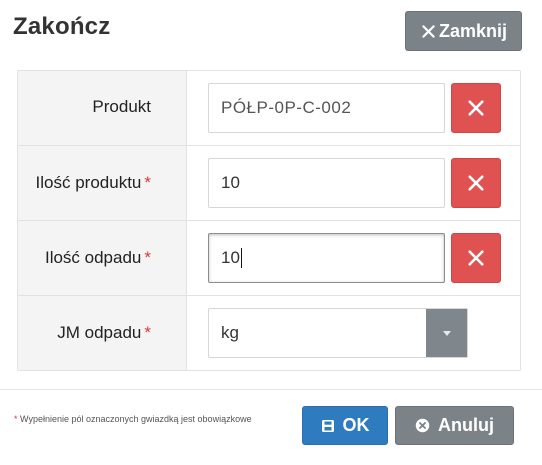  What do you see at coordinates (62, 26) in the screenshot?
I see `dialog-title: Zakończ` at bounding box center [62, 26].